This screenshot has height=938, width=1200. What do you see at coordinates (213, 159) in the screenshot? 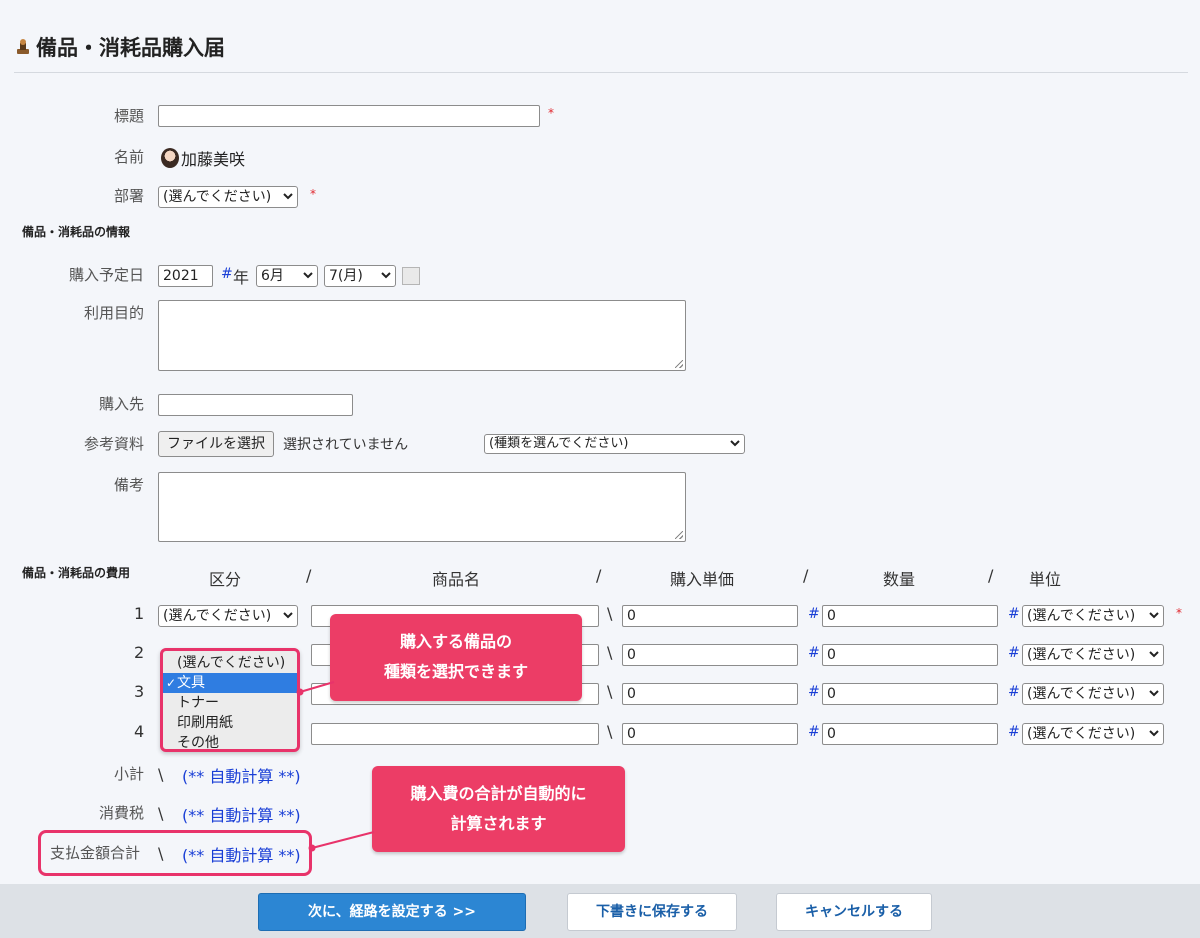
I see `name-value: 加藤美咲` at bounding box center [213, 159].